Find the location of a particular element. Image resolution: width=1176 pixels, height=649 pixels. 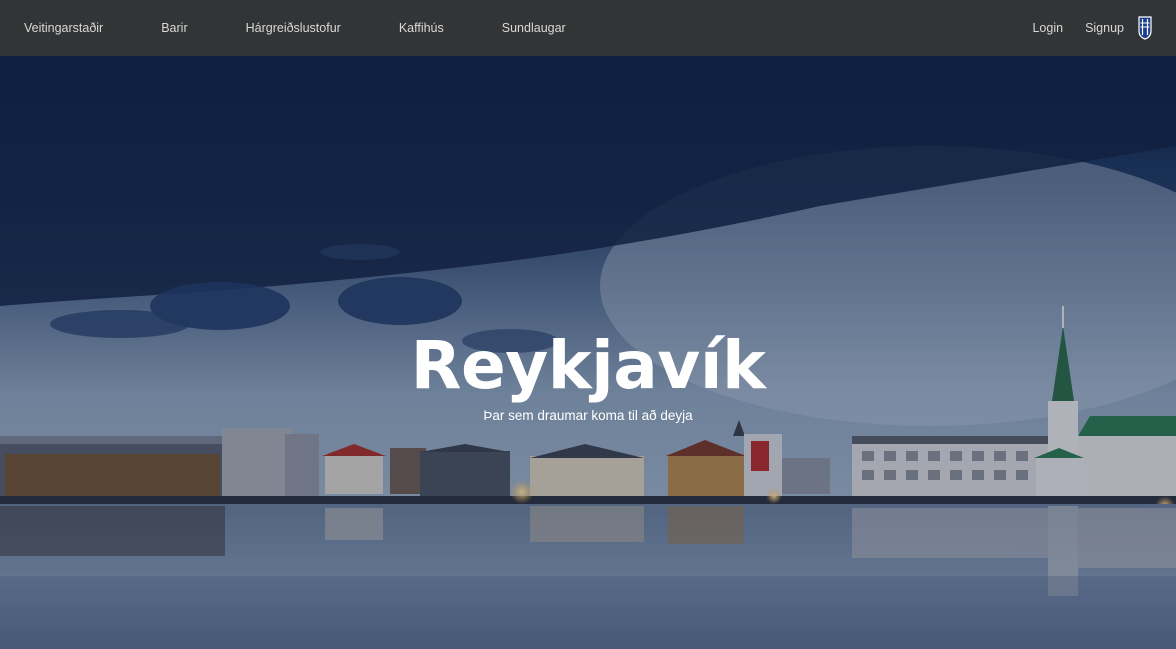

nav-link-barir: Barir is located at coordinates (174, 28).